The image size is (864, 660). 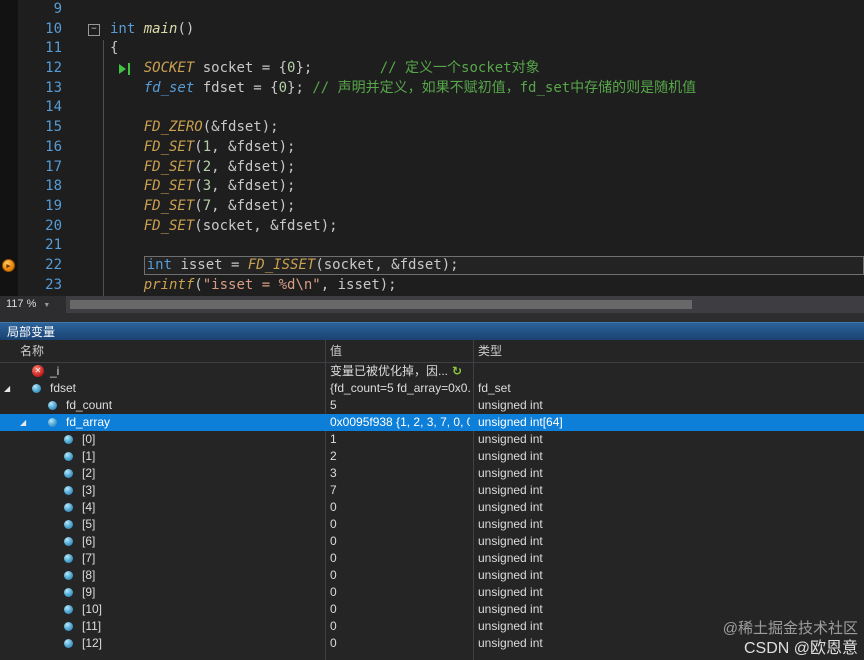 What do you see at coordinates (400, 371) in the screenshot?
I see `variable-value: 变量已被优化掉，因... ↻` at bounding box center [400, 371].